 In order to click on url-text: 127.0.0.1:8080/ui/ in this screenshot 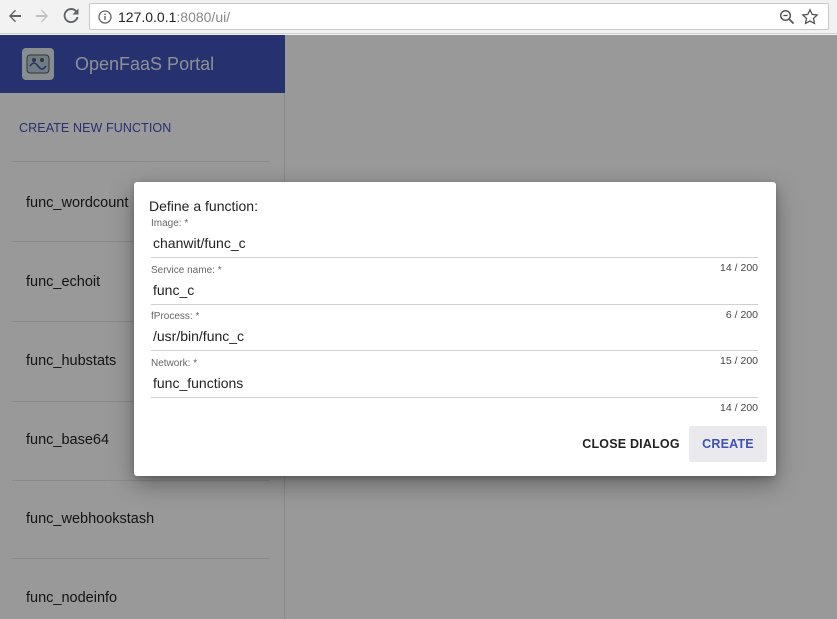, I will do `click(174, 17)`.